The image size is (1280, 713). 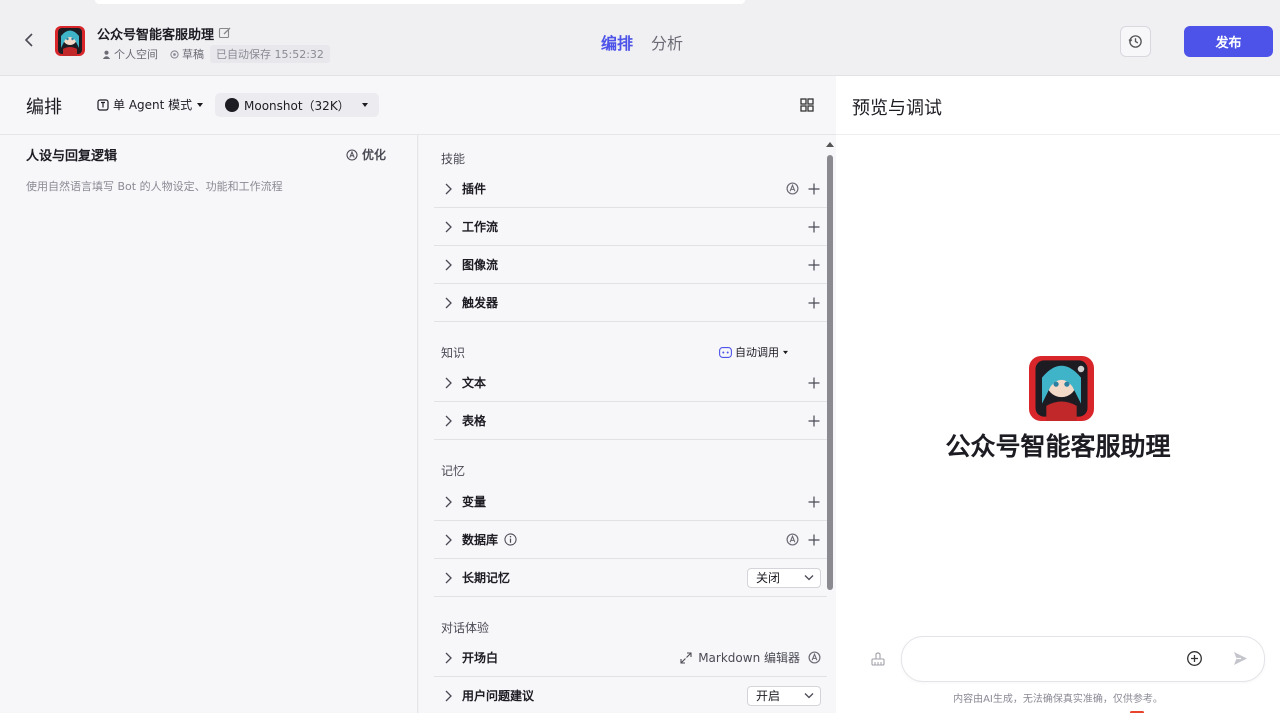 What do you see at coordinates (270, 54) in the screenshot?
I see `autosave-status: 已自动保存 15:52:32` at bounding box center [270, 54].